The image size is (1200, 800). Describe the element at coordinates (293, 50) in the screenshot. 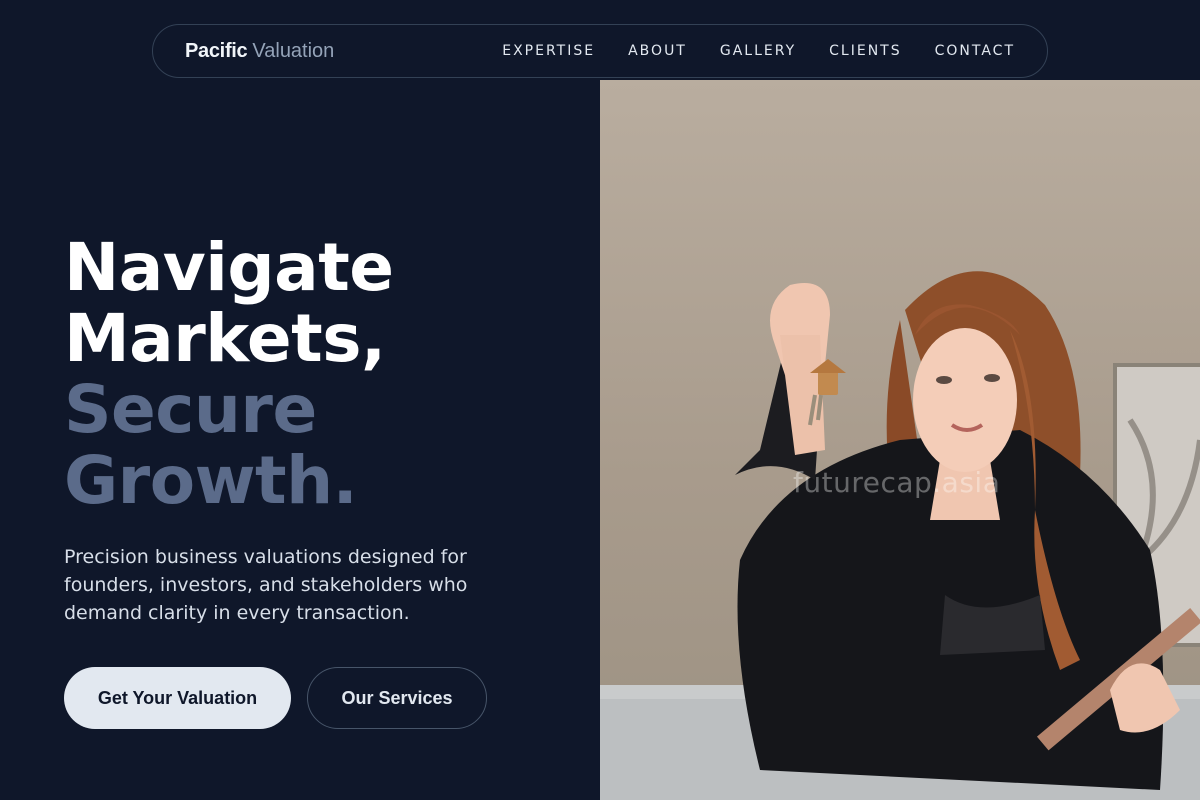

I see `brand-name-light: Valuation` at that location.